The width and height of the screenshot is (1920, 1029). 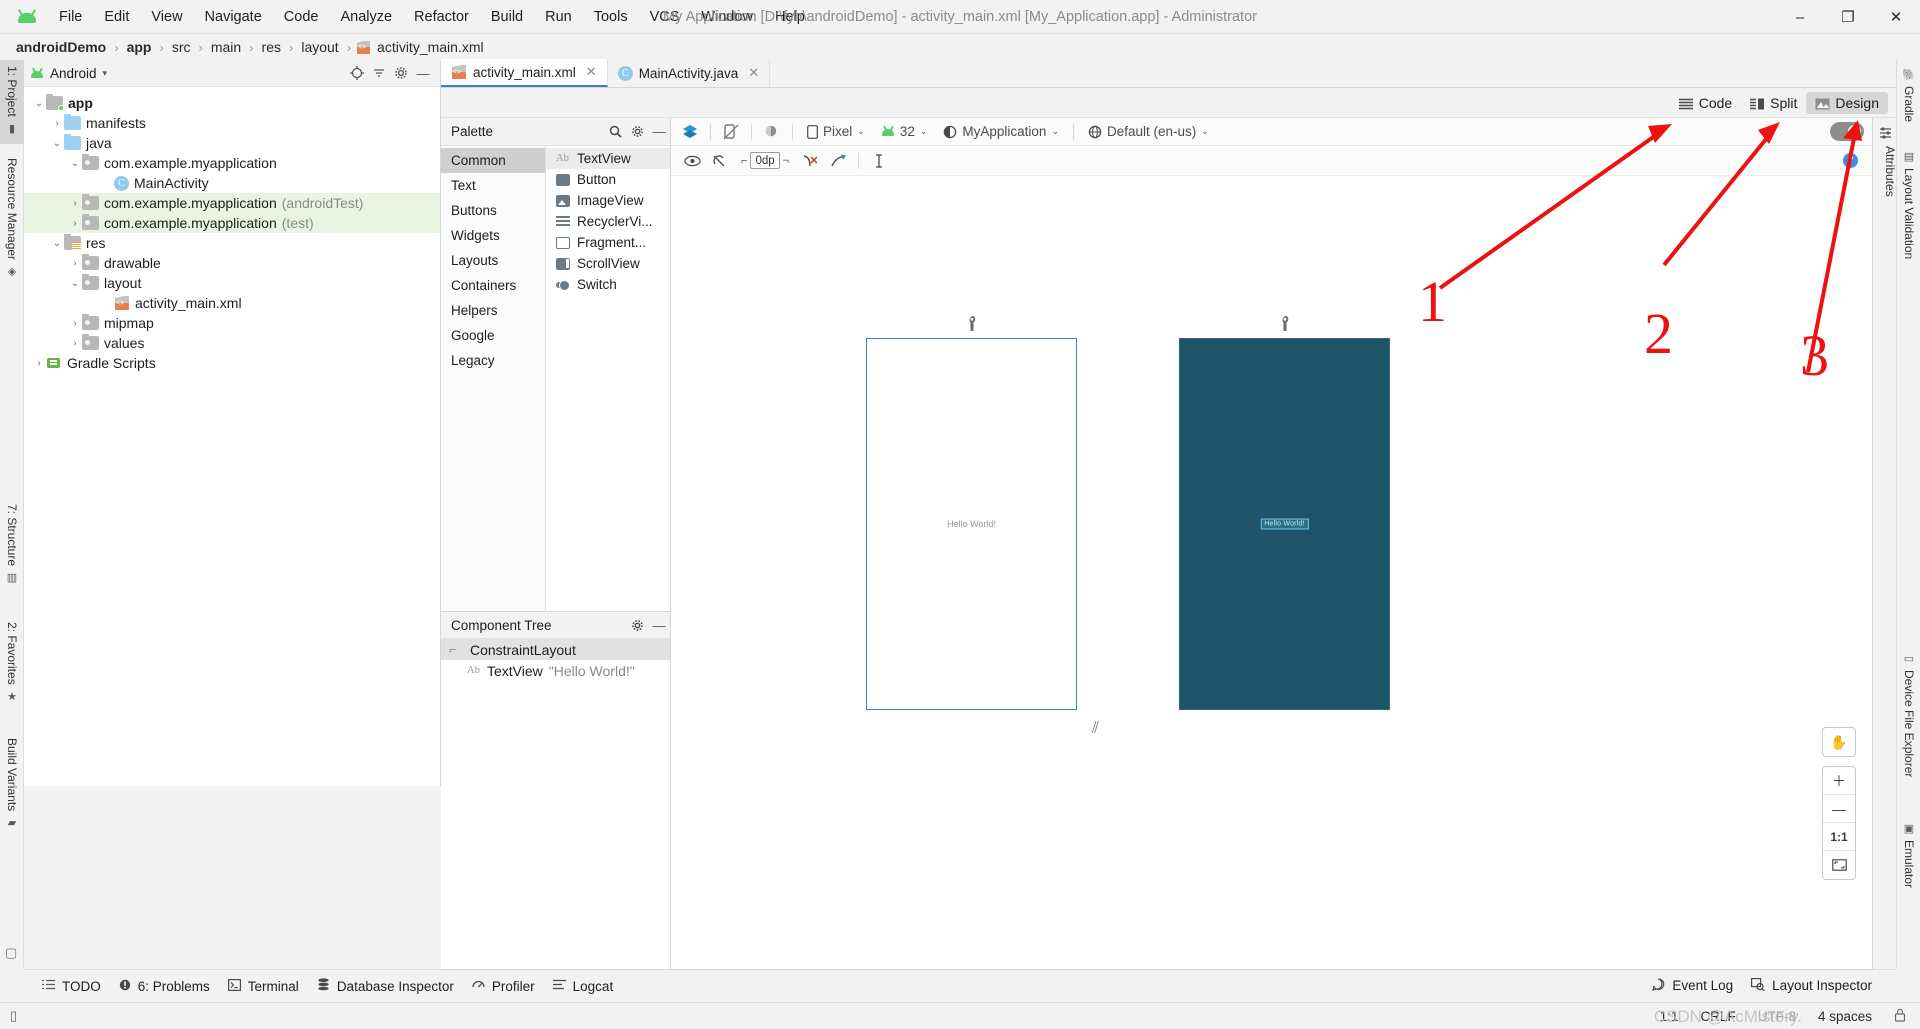 I want to click on theme-icon, so click(x=772, y=132).